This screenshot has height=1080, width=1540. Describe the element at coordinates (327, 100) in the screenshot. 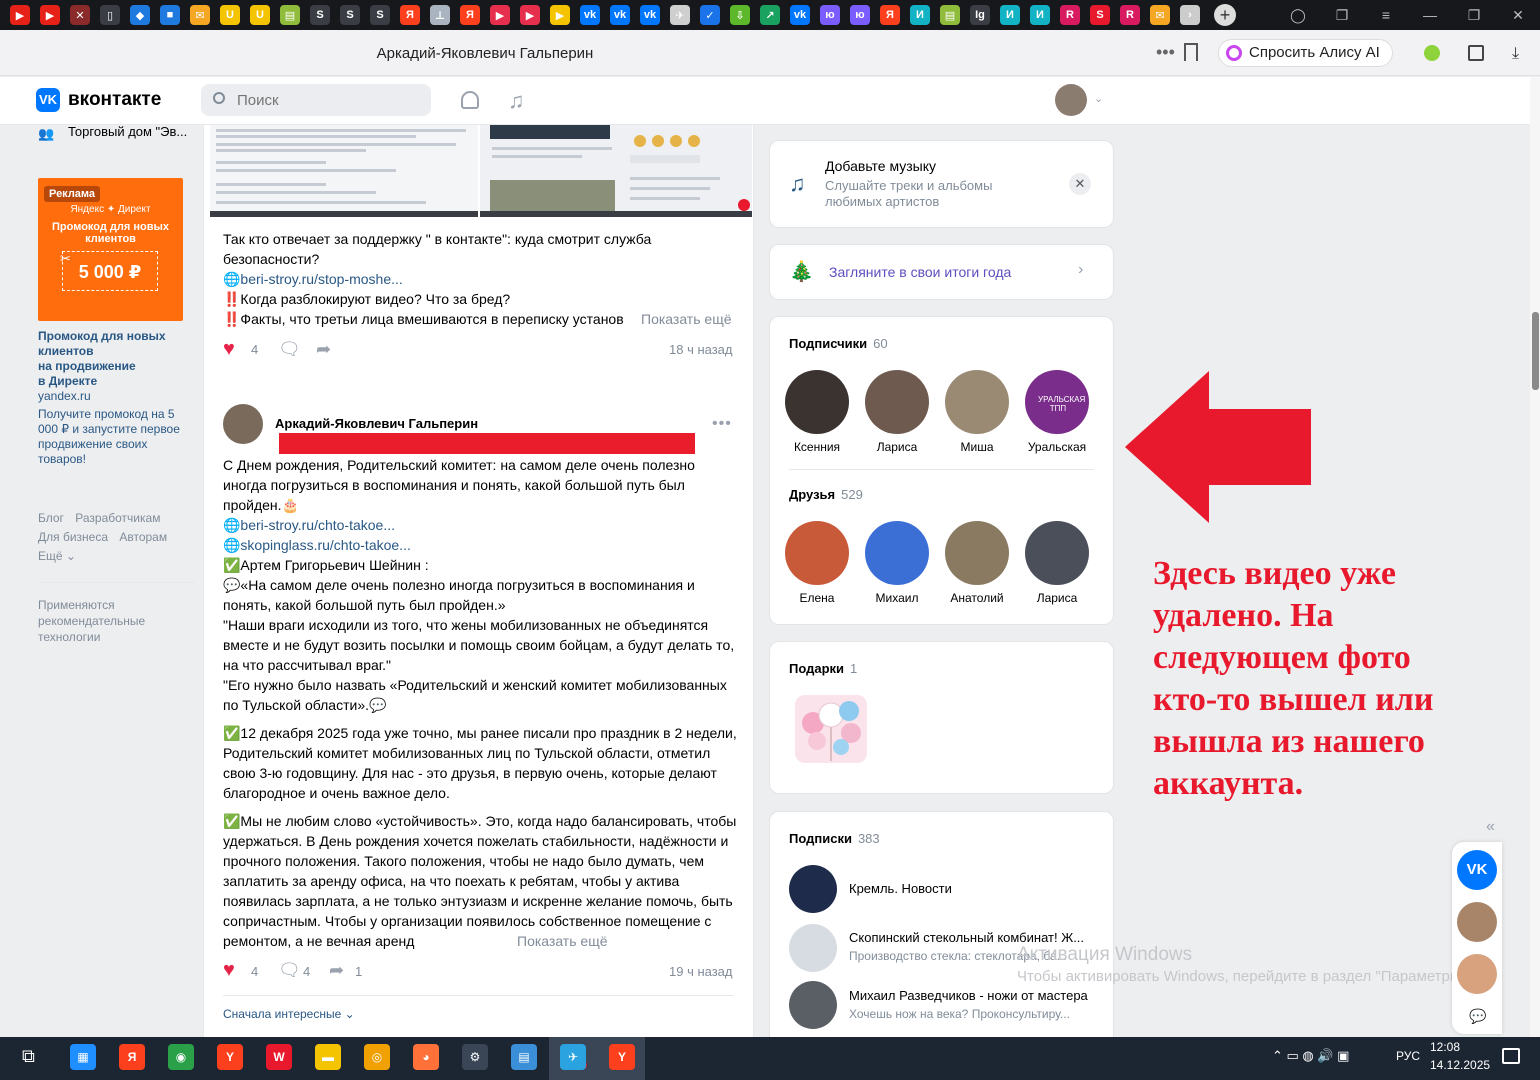

I see `search-input` at that location.